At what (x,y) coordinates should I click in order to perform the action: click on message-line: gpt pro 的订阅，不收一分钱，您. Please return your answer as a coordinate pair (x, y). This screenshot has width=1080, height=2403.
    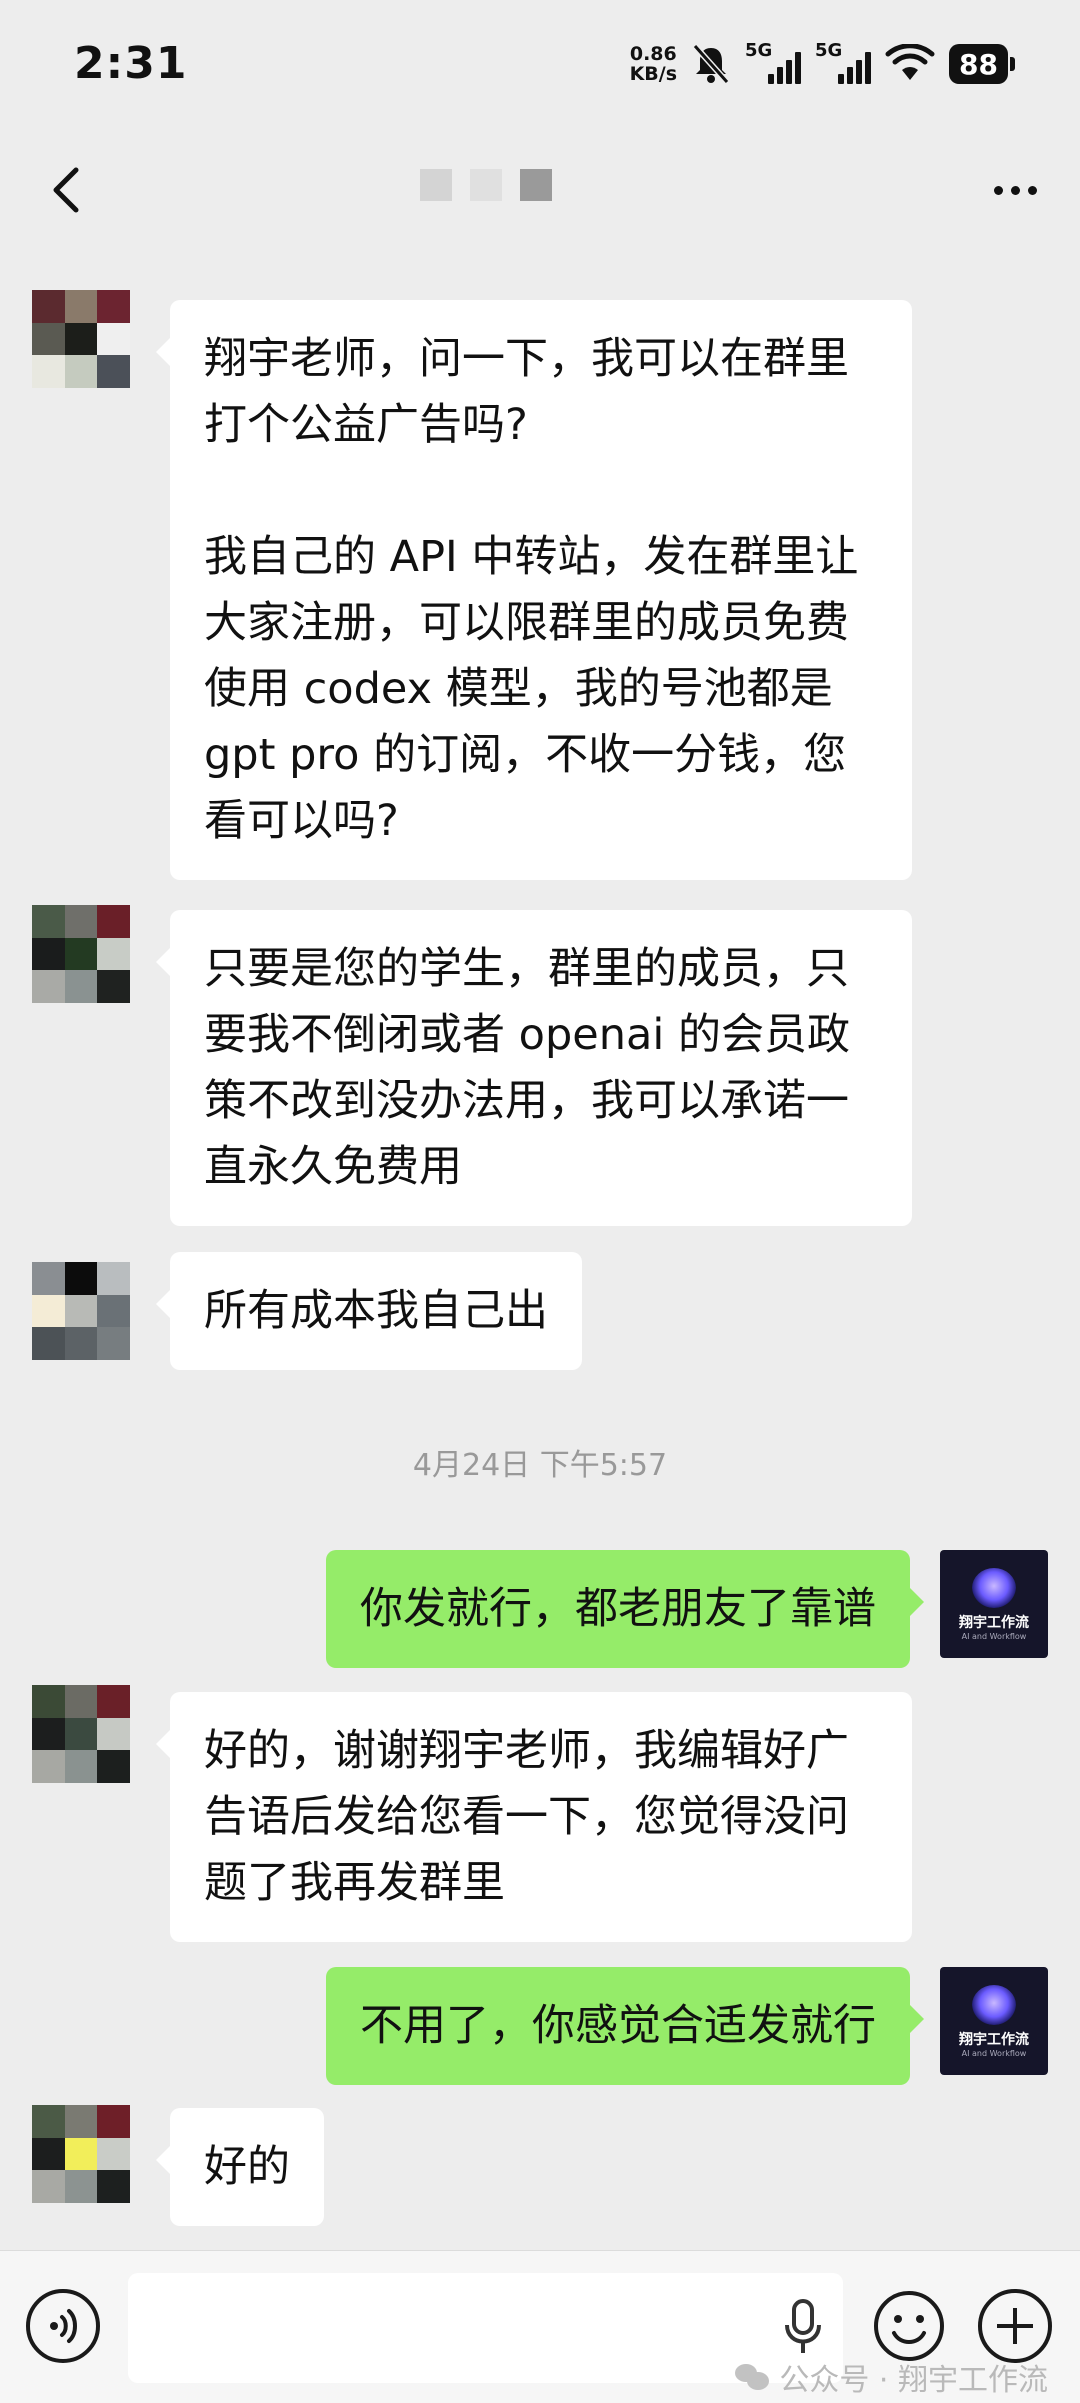
    Looking at the image, I should click on (525, 755).